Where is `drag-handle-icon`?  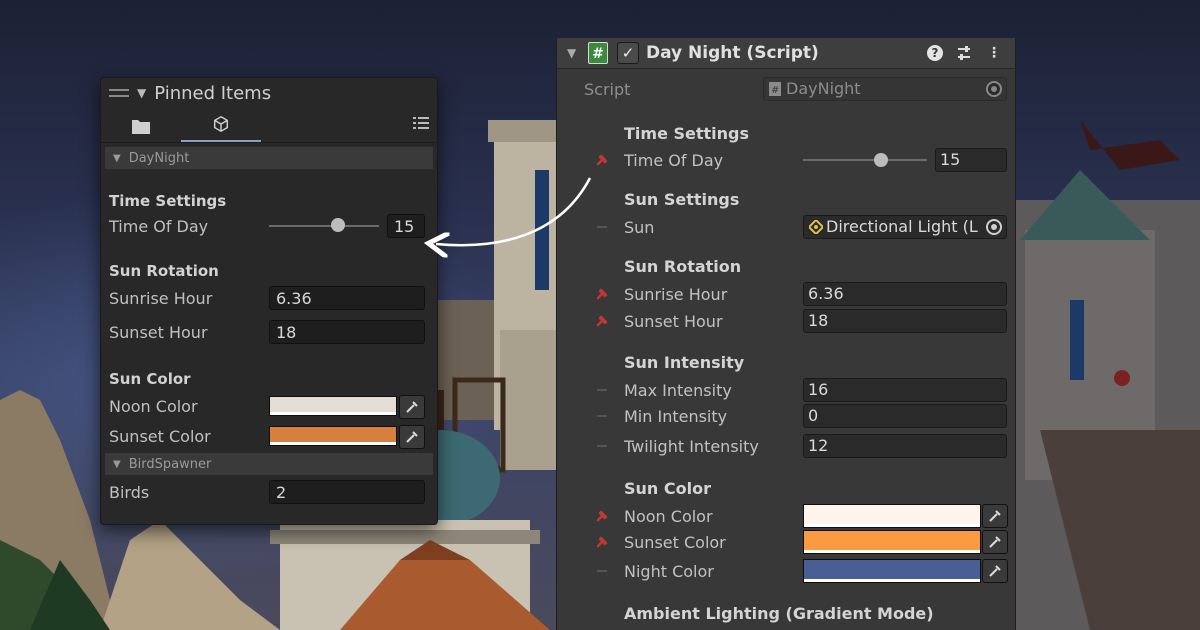 drag-handle-icon is located at coordinates (119, 93).